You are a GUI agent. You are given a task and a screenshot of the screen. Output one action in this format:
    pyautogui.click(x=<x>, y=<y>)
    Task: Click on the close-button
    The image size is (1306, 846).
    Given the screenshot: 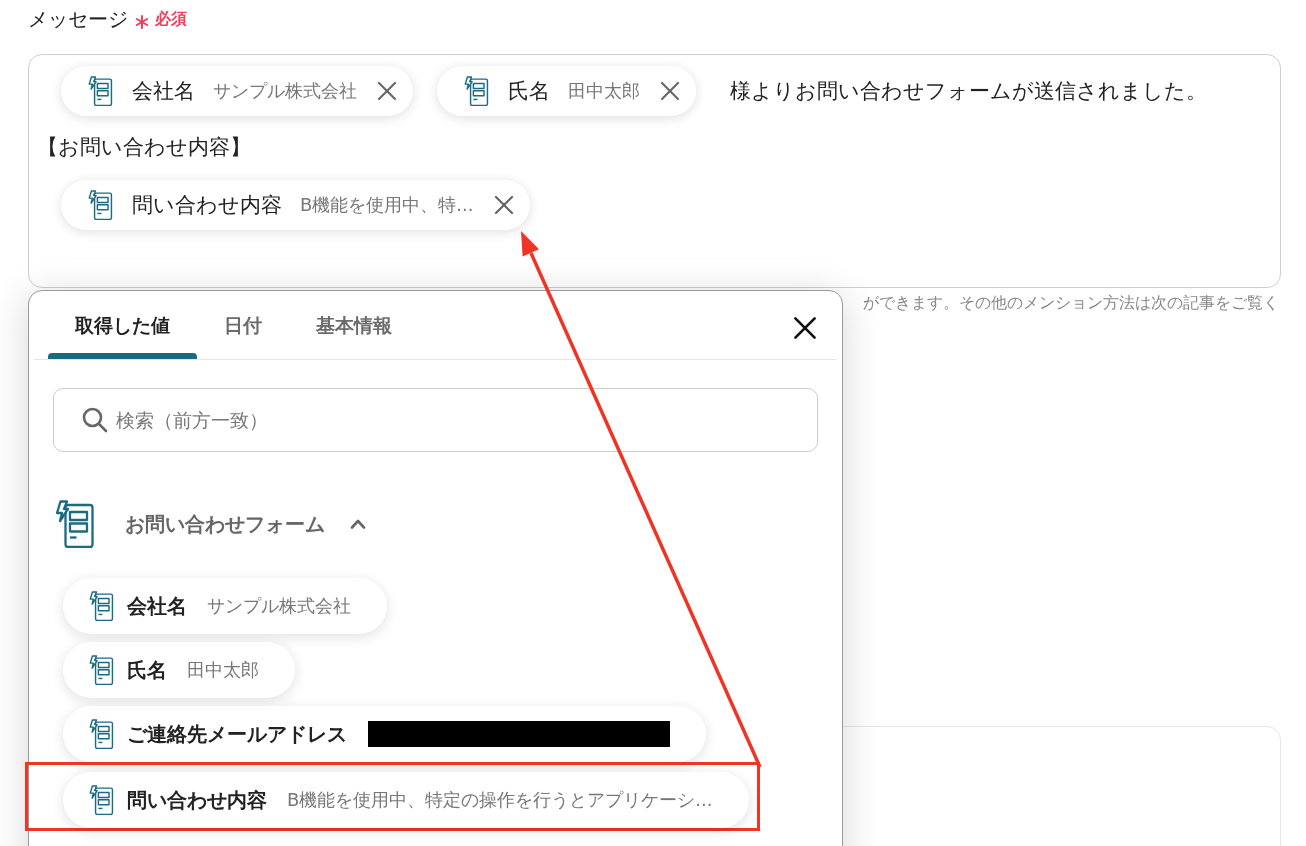 What is the action you would take?
    pyautogui.click(x=805, y=328)
    